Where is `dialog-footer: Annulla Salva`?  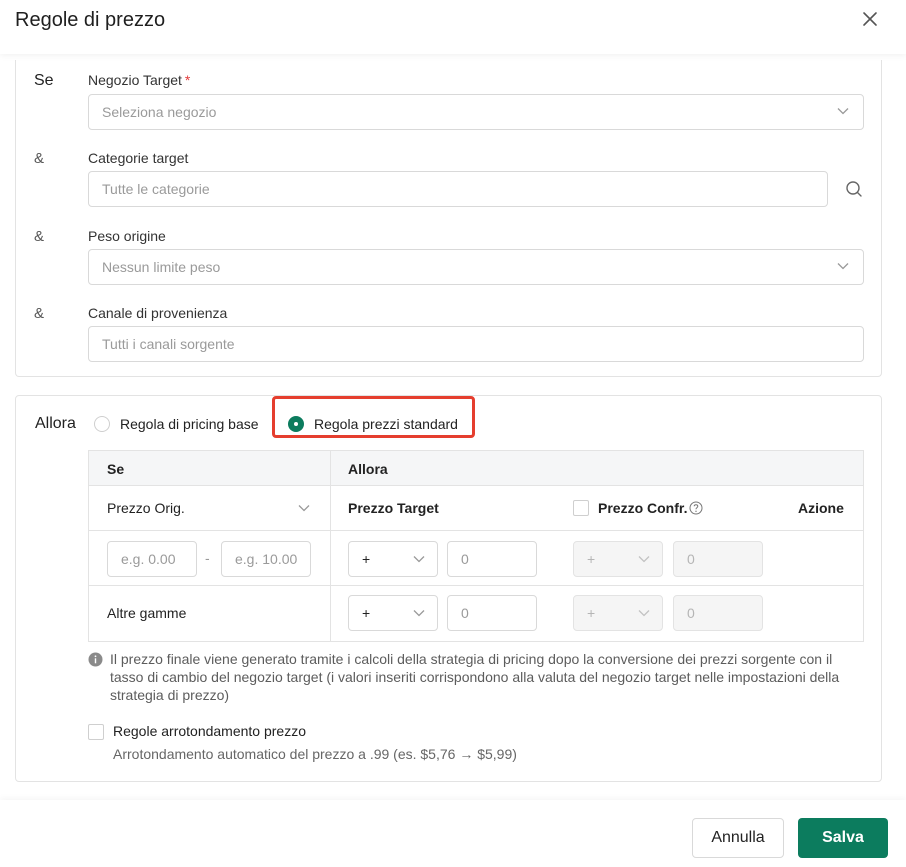
dialog-footer: Annulla Salva is located at coordinates (453, 833).